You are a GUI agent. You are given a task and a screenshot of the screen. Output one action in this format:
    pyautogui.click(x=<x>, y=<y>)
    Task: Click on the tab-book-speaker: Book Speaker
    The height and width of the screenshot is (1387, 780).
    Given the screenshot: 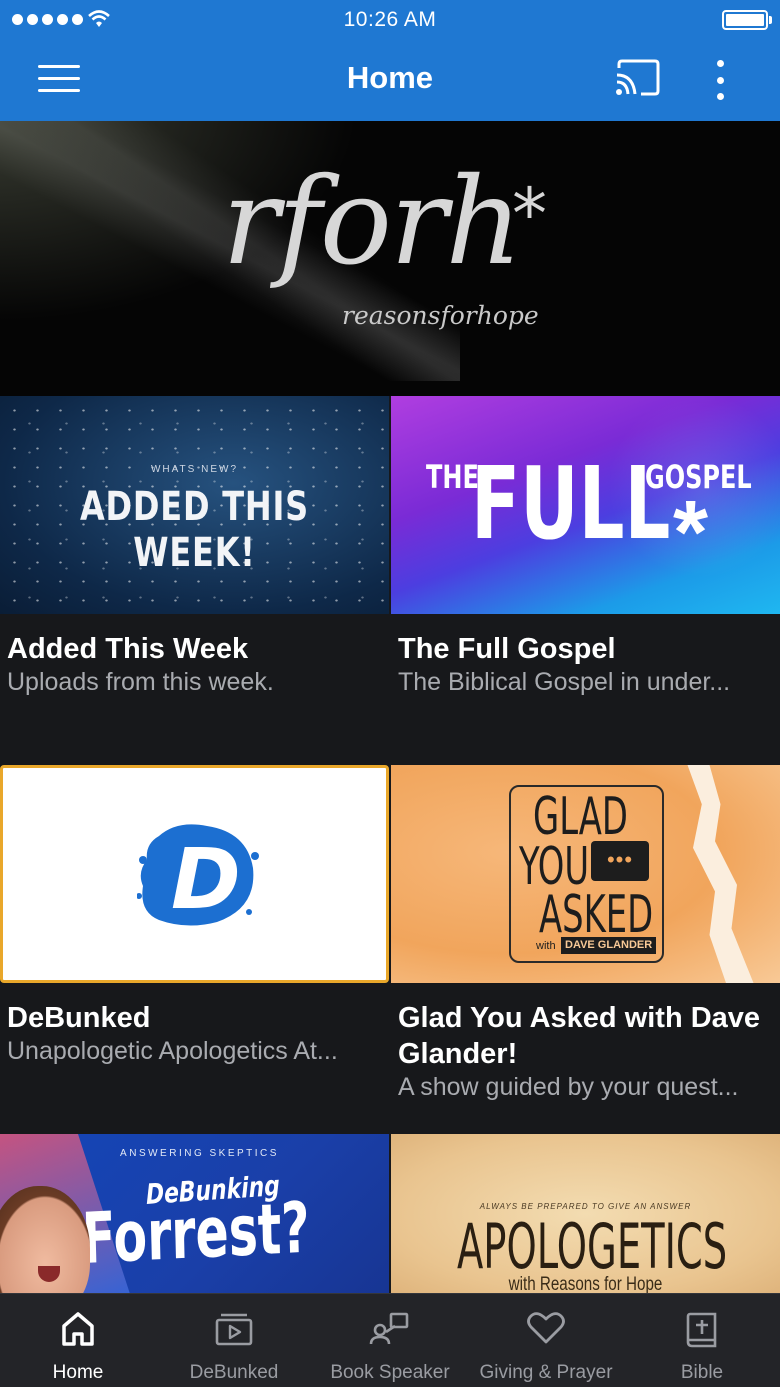 What is the action you would take?
    pyautogui.click(x=390, y=1340)
    